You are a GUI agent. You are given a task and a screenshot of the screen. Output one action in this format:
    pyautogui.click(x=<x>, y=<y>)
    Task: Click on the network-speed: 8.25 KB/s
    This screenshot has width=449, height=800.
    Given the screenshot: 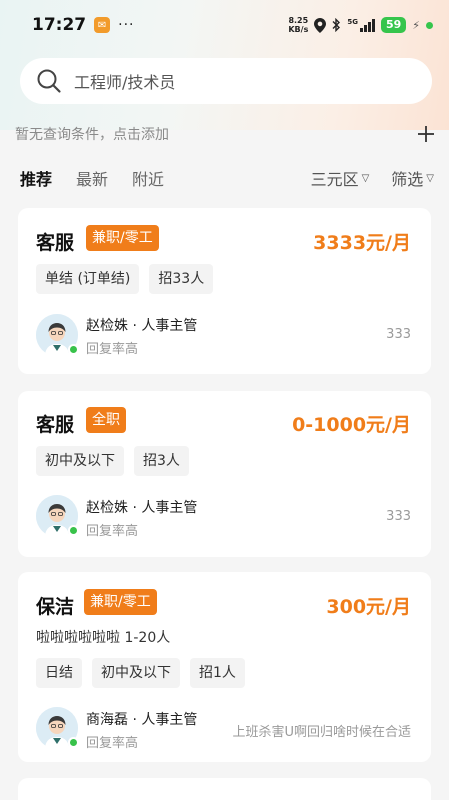 What is the action you would take?
    pyautogui.click(x=298, y=25)
    